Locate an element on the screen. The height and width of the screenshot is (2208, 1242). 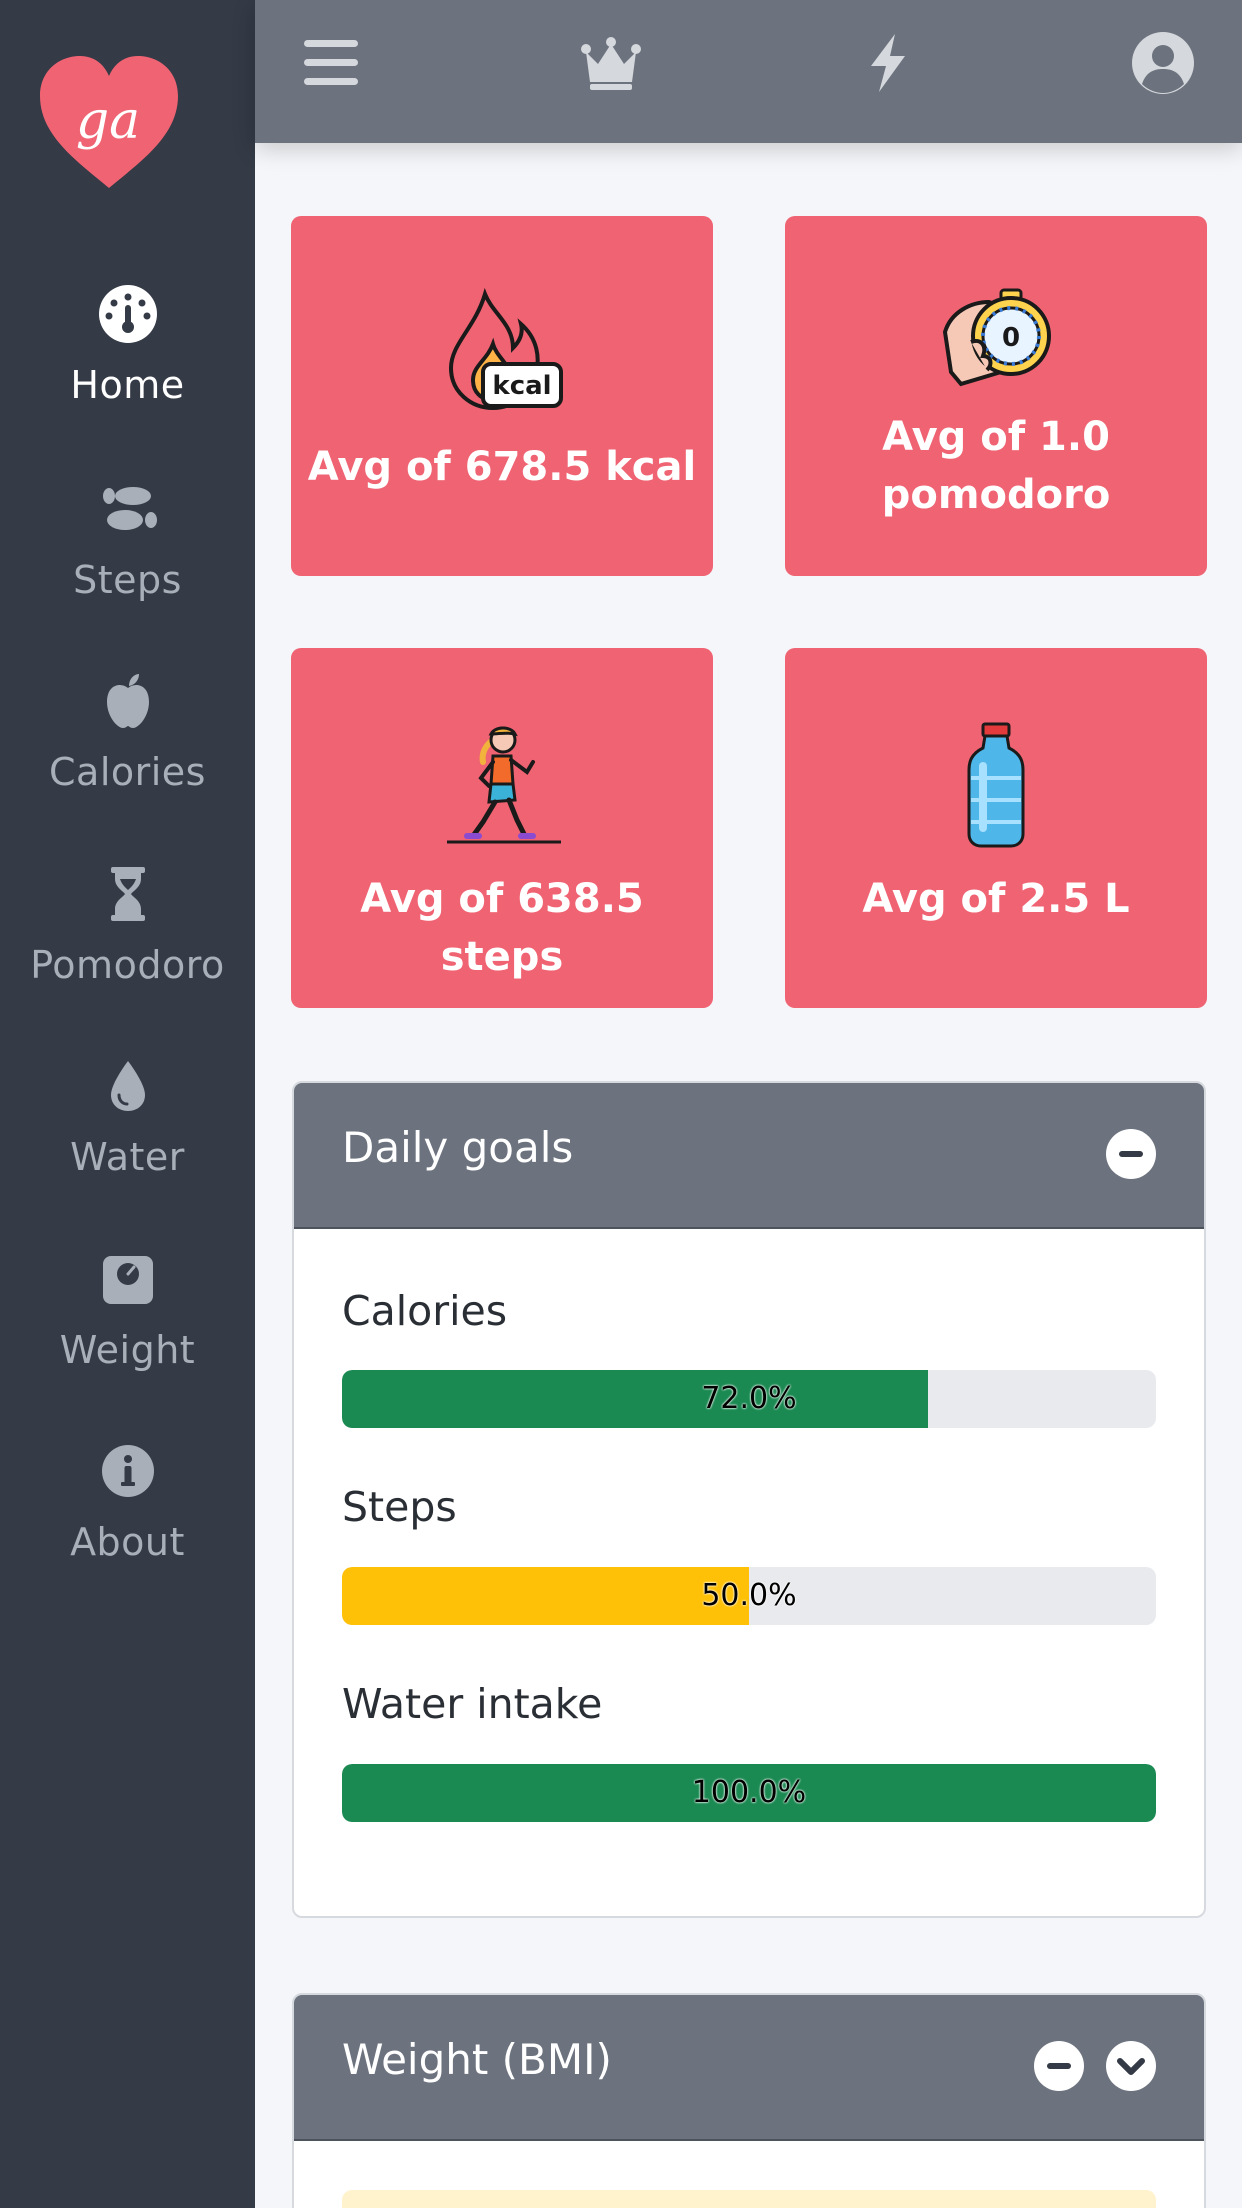
progress-text: 50.0% is located at coordinates (749, 1595).